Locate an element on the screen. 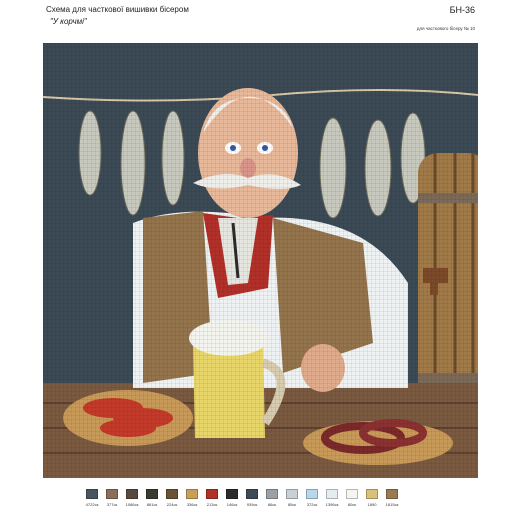 Image resolution: width=523 pixels, height=523 pixels. bead-code-label: 4722ск is located at coordinates (92, 504).